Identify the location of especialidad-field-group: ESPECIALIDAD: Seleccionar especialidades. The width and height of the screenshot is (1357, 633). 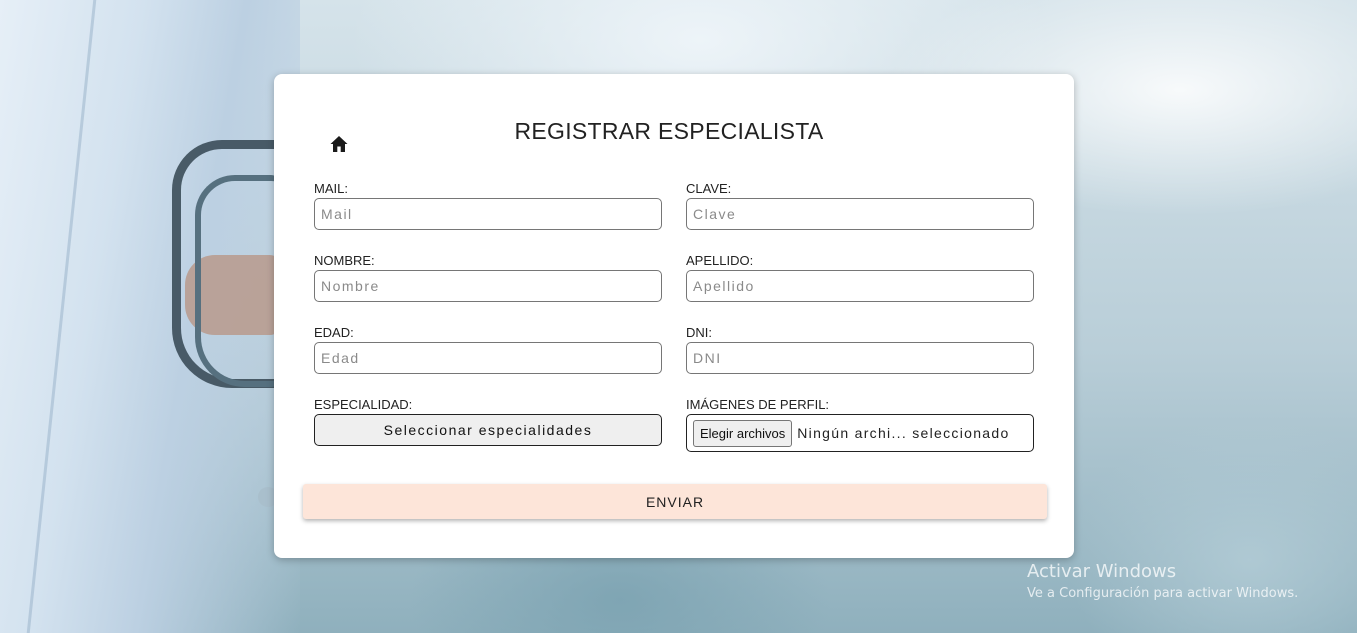
(488, 421).